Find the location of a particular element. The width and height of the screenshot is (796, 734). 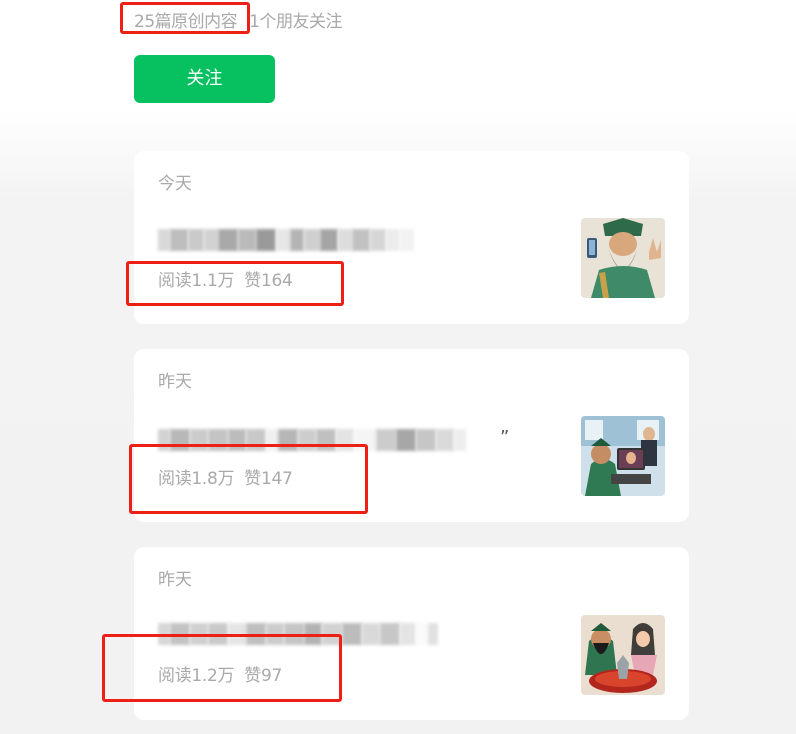

thumbnail-guan-yu-office-icon is located at coordinates (623, 456).